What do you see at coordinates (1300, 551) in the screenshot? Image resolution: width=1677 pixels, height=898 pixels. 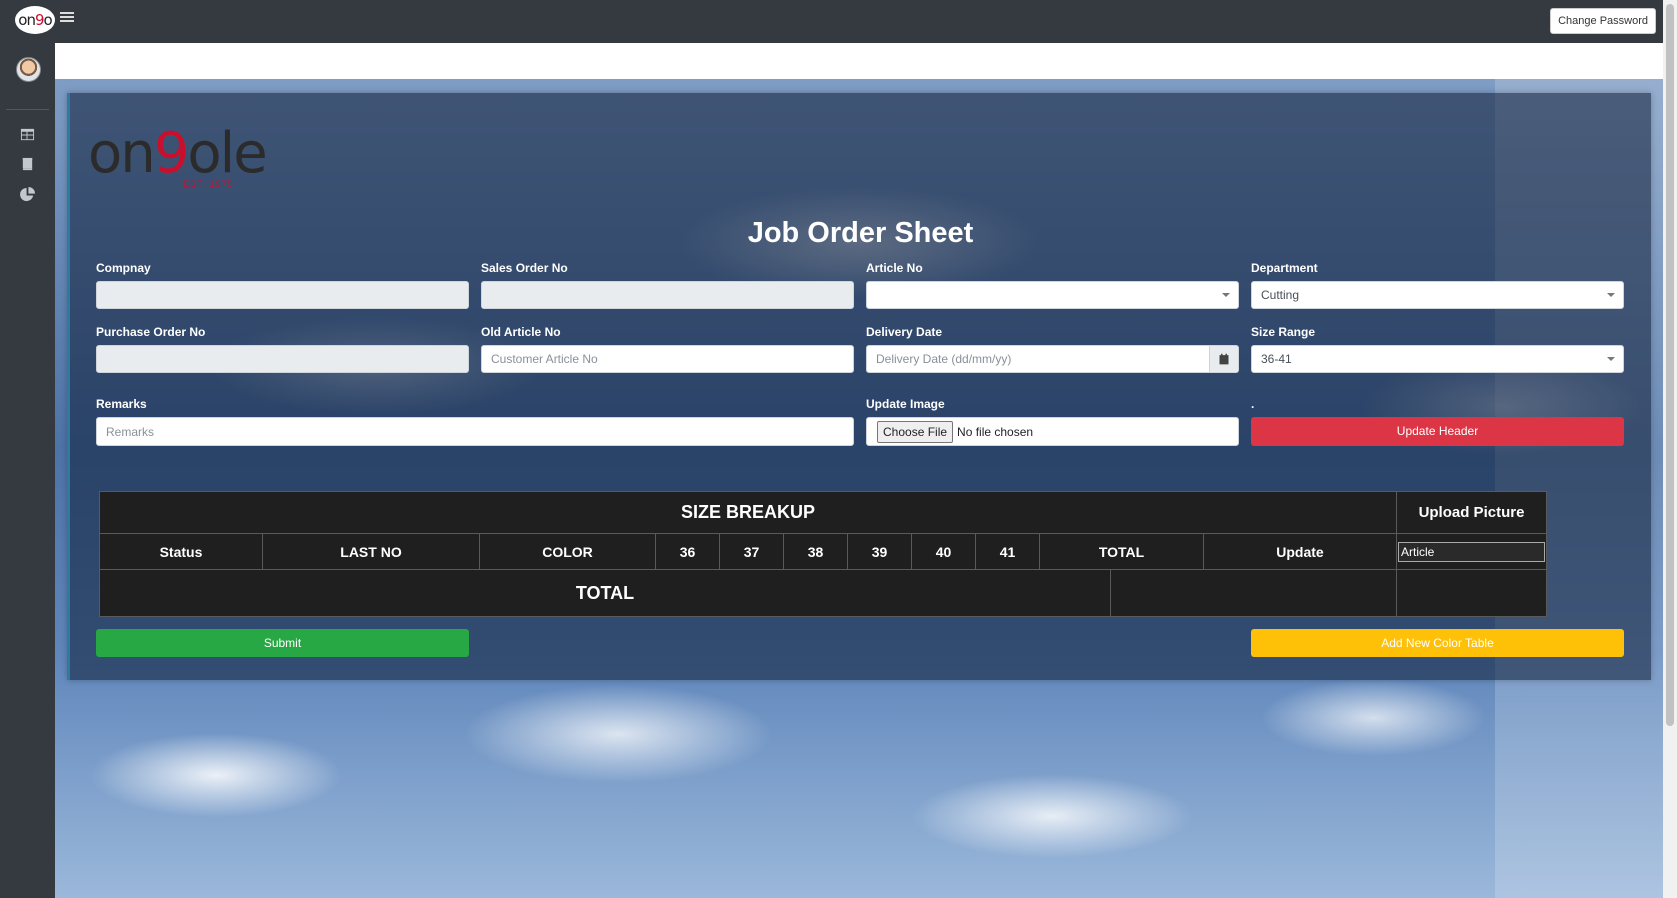 I see `column-header-update: Update` at bounding box center [1300, 551].